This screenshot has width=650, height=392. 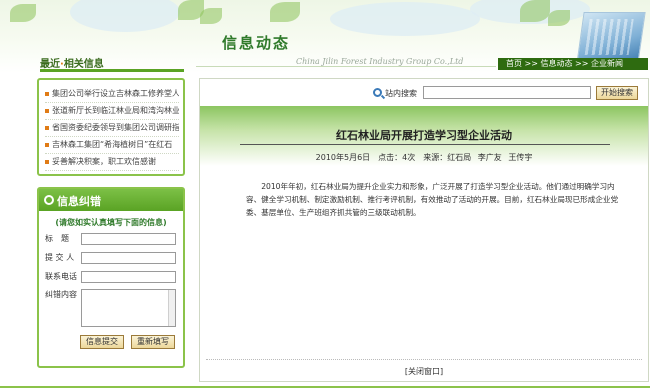 What do you see at coordinates (111, 222) in the screenshot?
I see `feedback-note: (请您如实认真填写下面的信息)` at bounding box center [111, 222].